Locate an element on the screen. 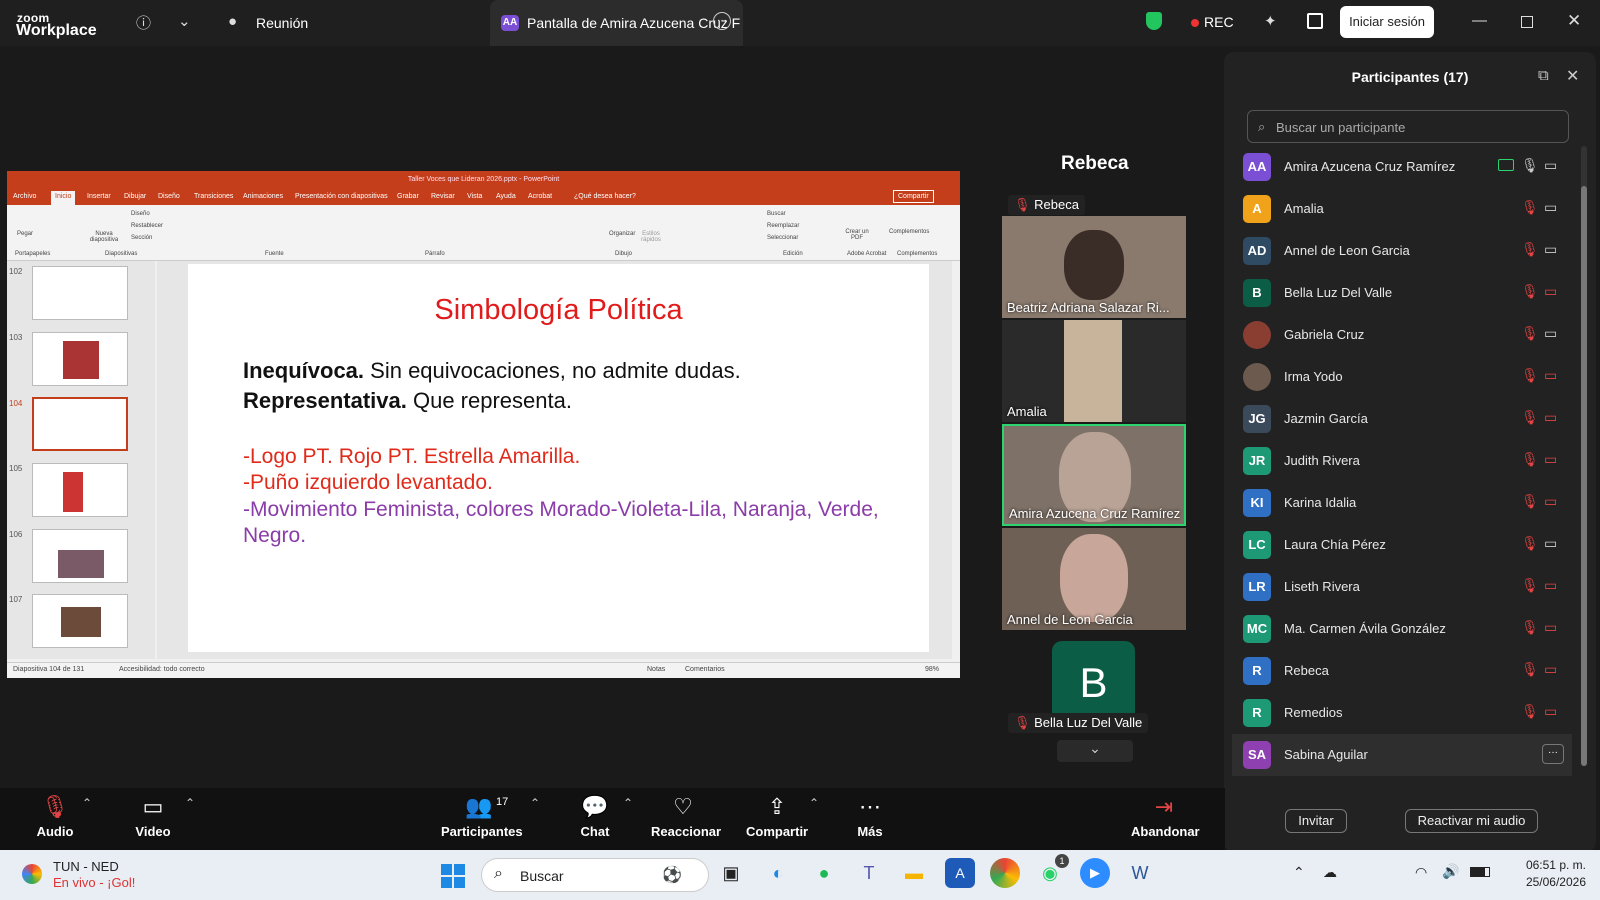  chat-options-chevron-icon: ⌃ is located at coordinates (628, 803).